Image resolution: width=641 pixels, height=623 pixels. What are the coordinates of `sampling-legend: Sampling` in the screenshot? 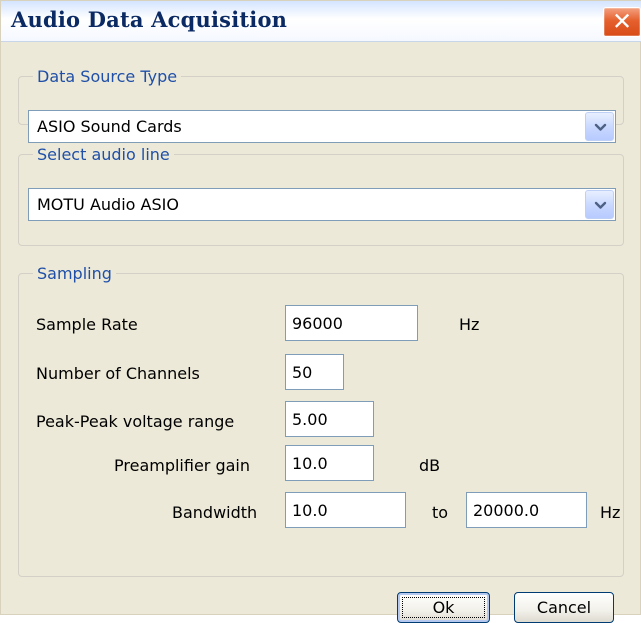 It's located at (74, 274).